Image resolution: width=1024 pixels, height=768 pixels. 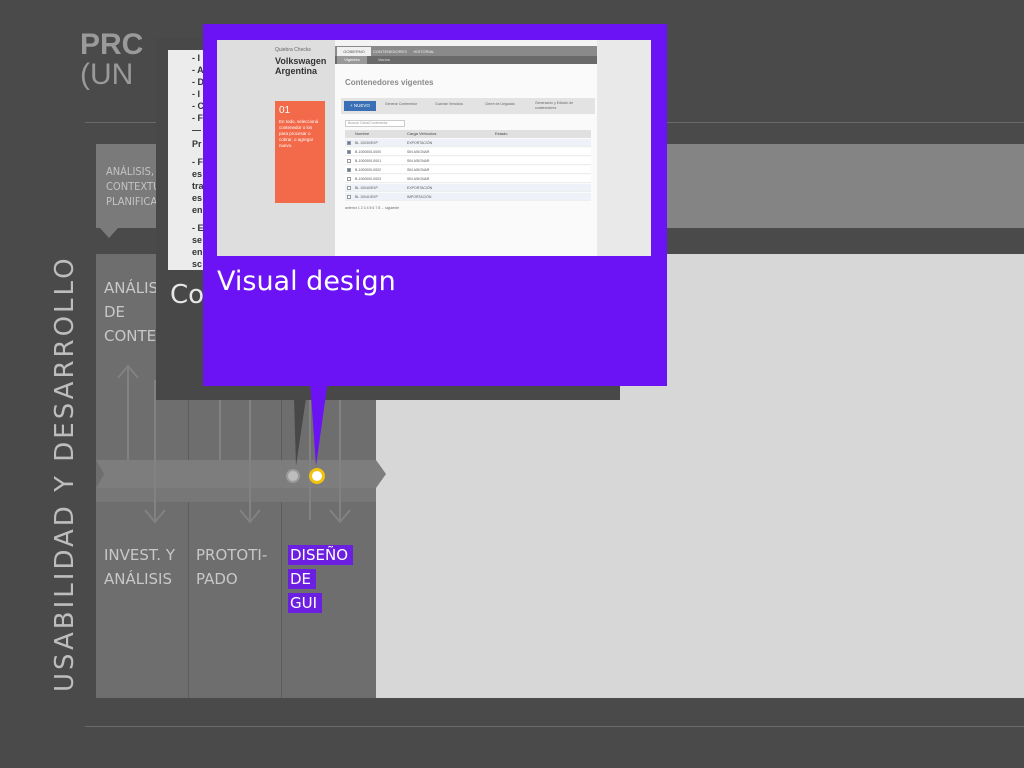 I want to click on label-line: ANÁLISIS, so click(x=138, y=579).